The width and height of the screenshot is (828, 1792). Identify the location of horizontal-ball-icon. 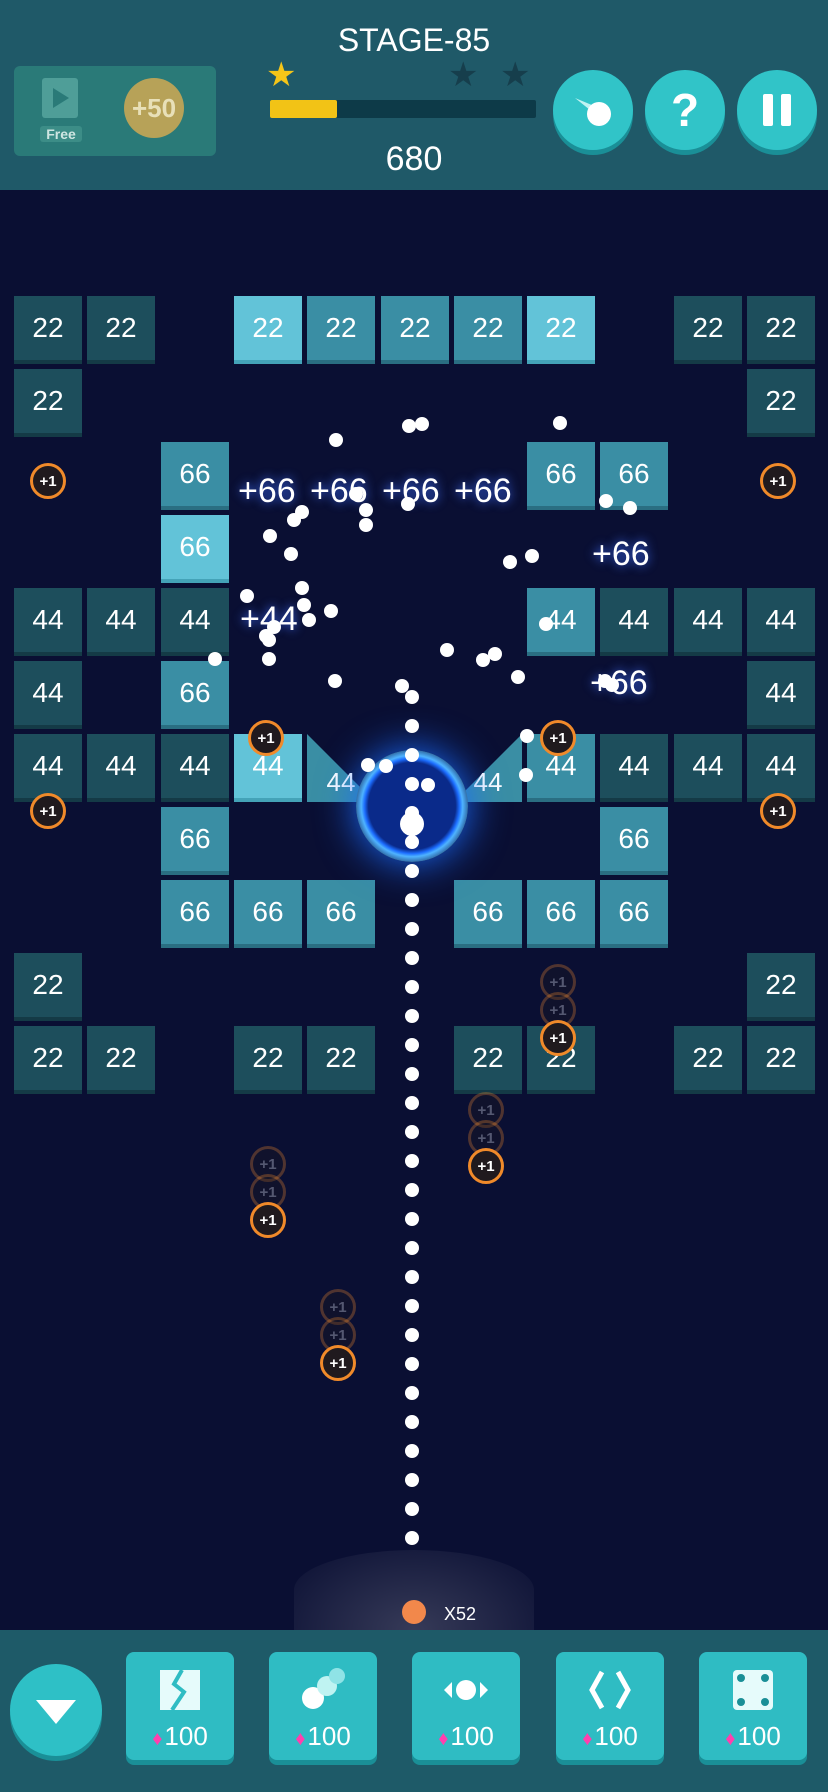
(466, 1690).